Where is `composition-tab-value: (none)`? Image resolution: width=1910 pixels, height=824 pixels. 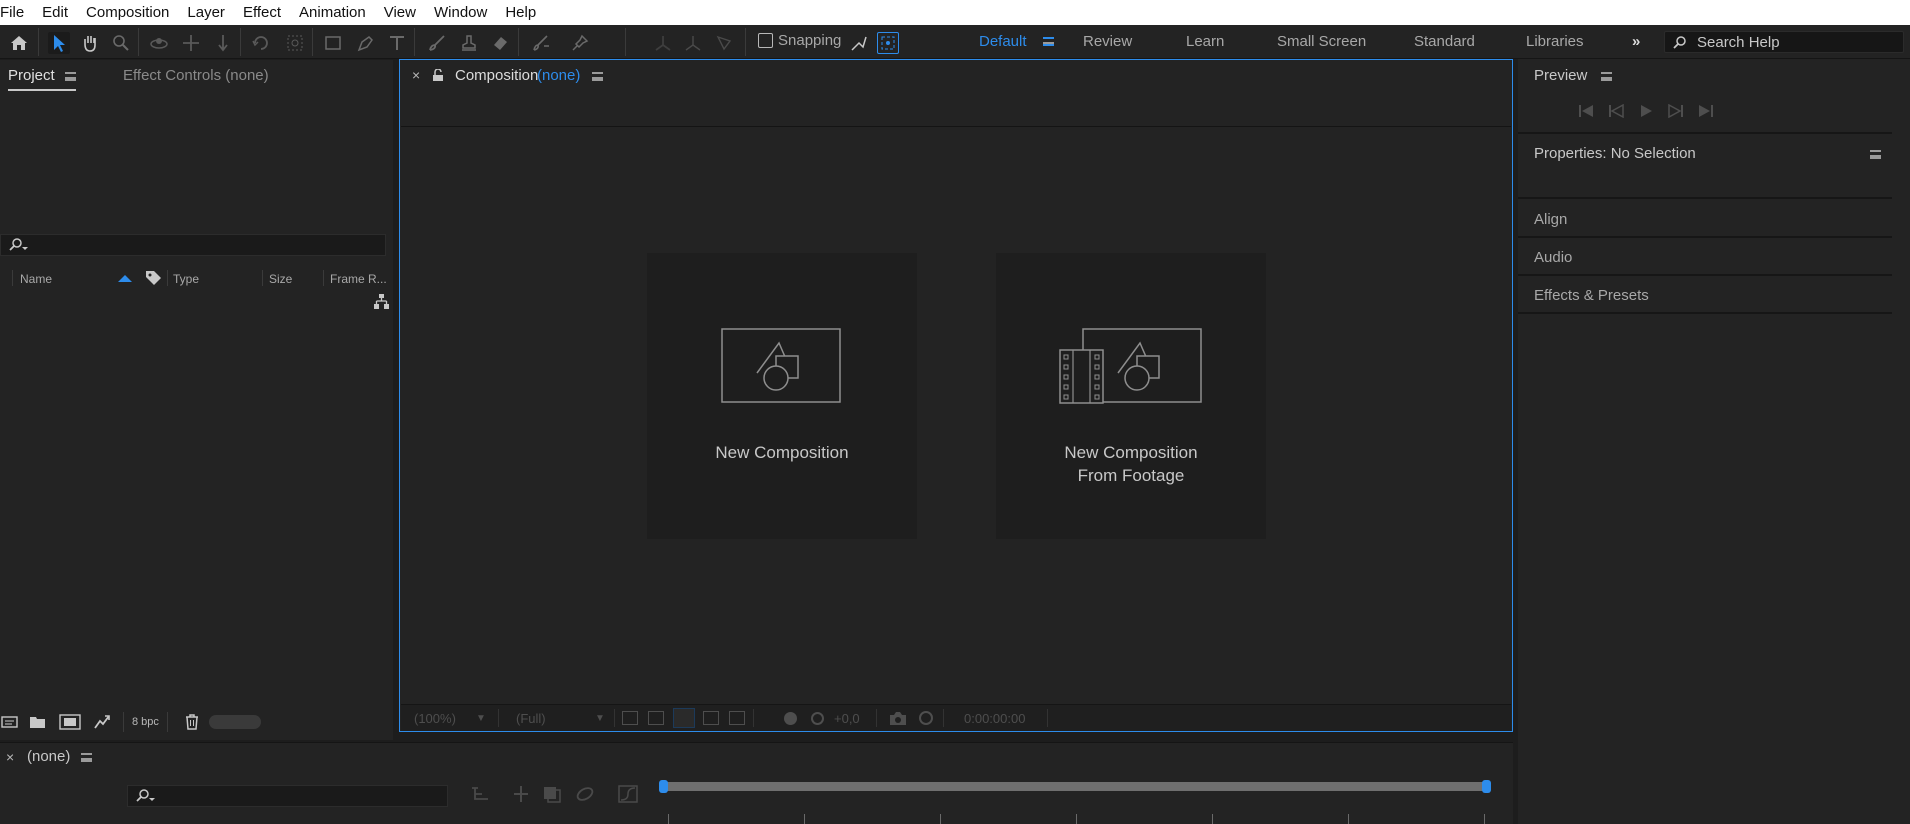 composition-tab-value: (none) is located at coordinates (558, 75).